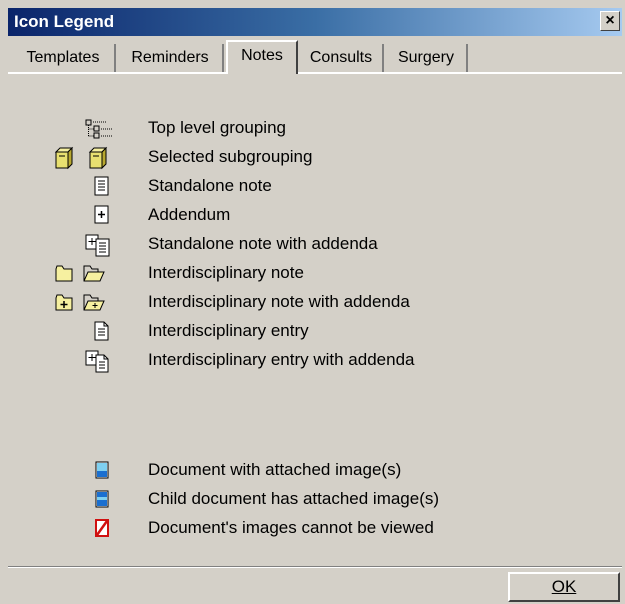 Image resolution: width=625 pixels, height=604 pixels. What do you see at coordinates (315, 22) in the screenshot?
I see `title-bar: Icon Legend ×` at bounding box center [315, 22].